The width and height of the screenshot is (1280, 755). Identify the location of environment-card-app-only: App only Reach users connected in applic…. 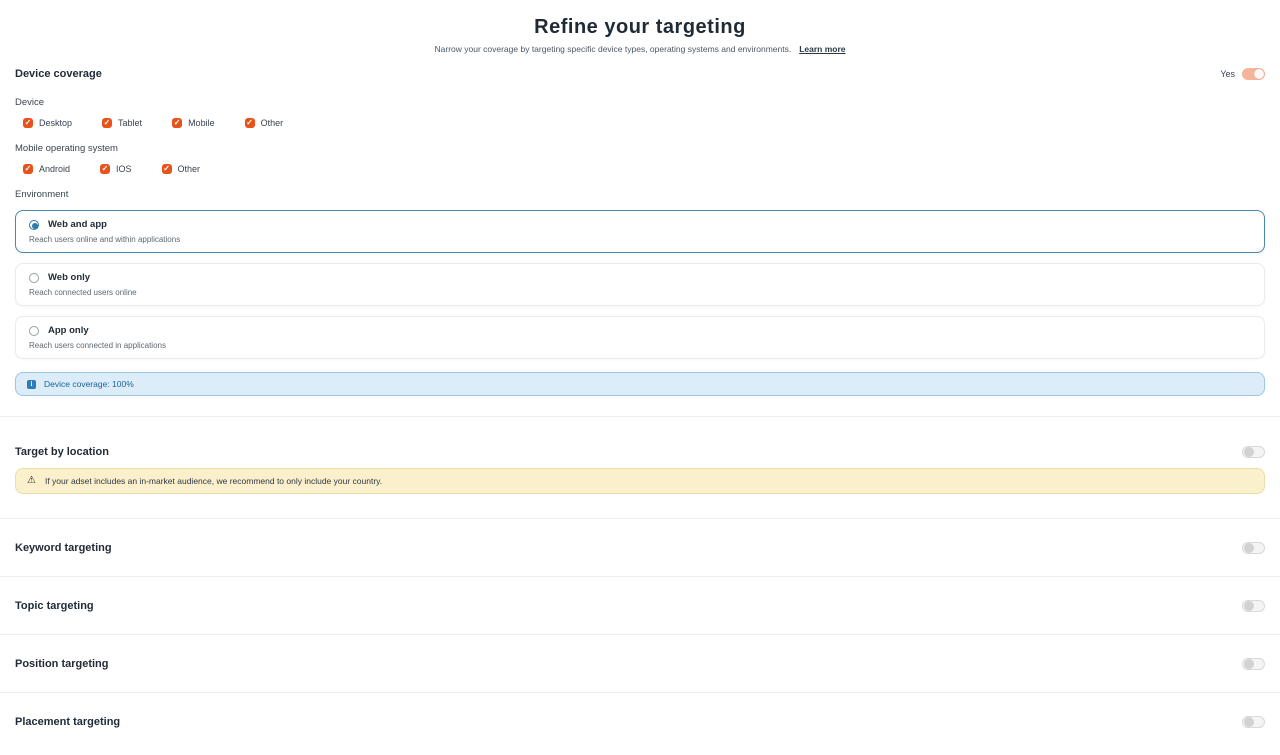
(640, 337).